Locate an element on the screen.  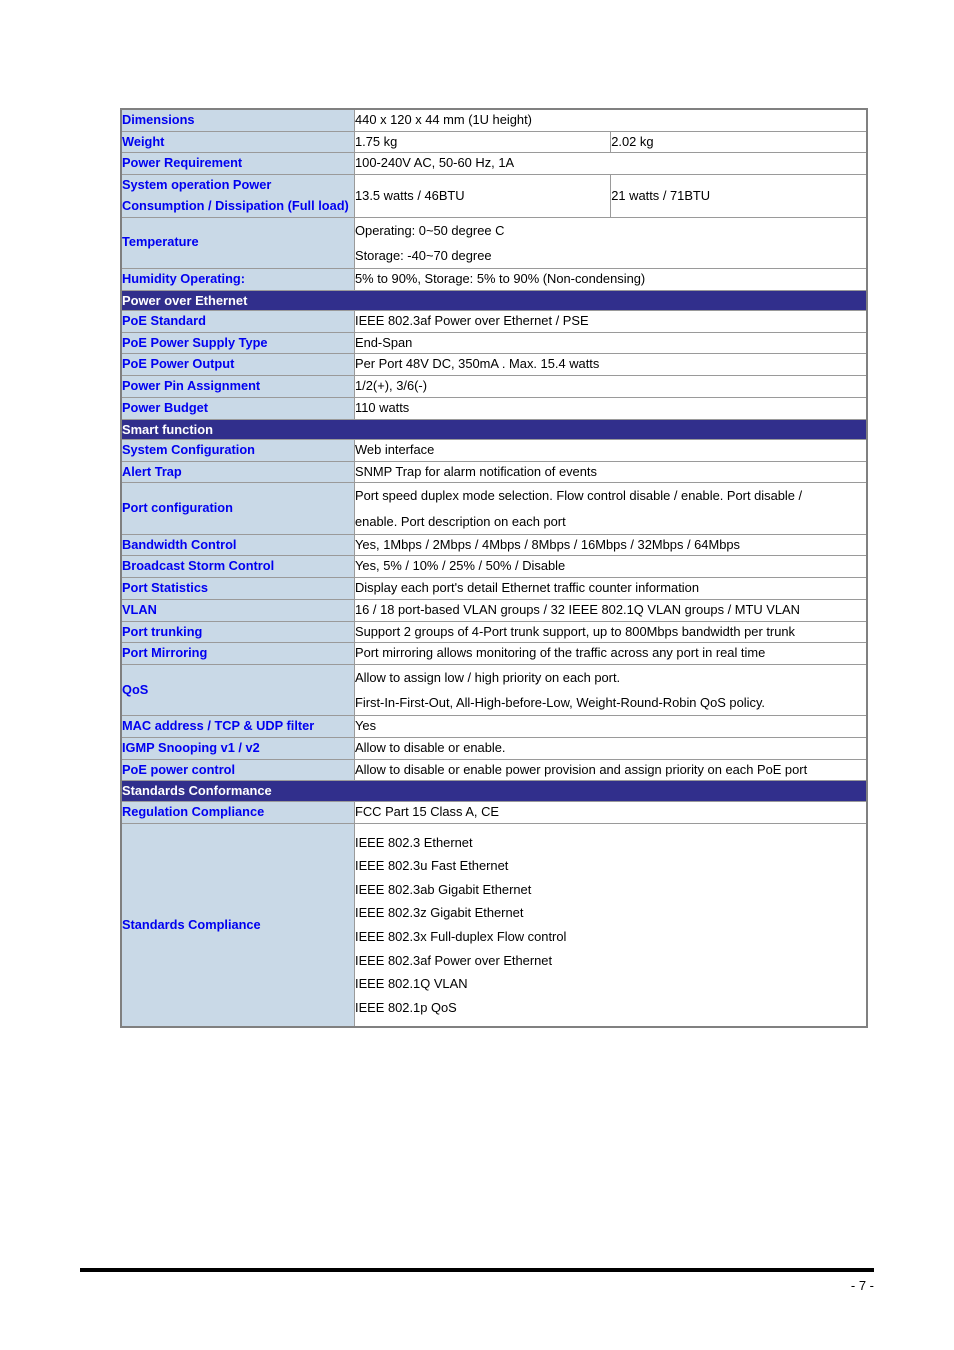
spec-label: VLAN is located at coordinates (237, 610).